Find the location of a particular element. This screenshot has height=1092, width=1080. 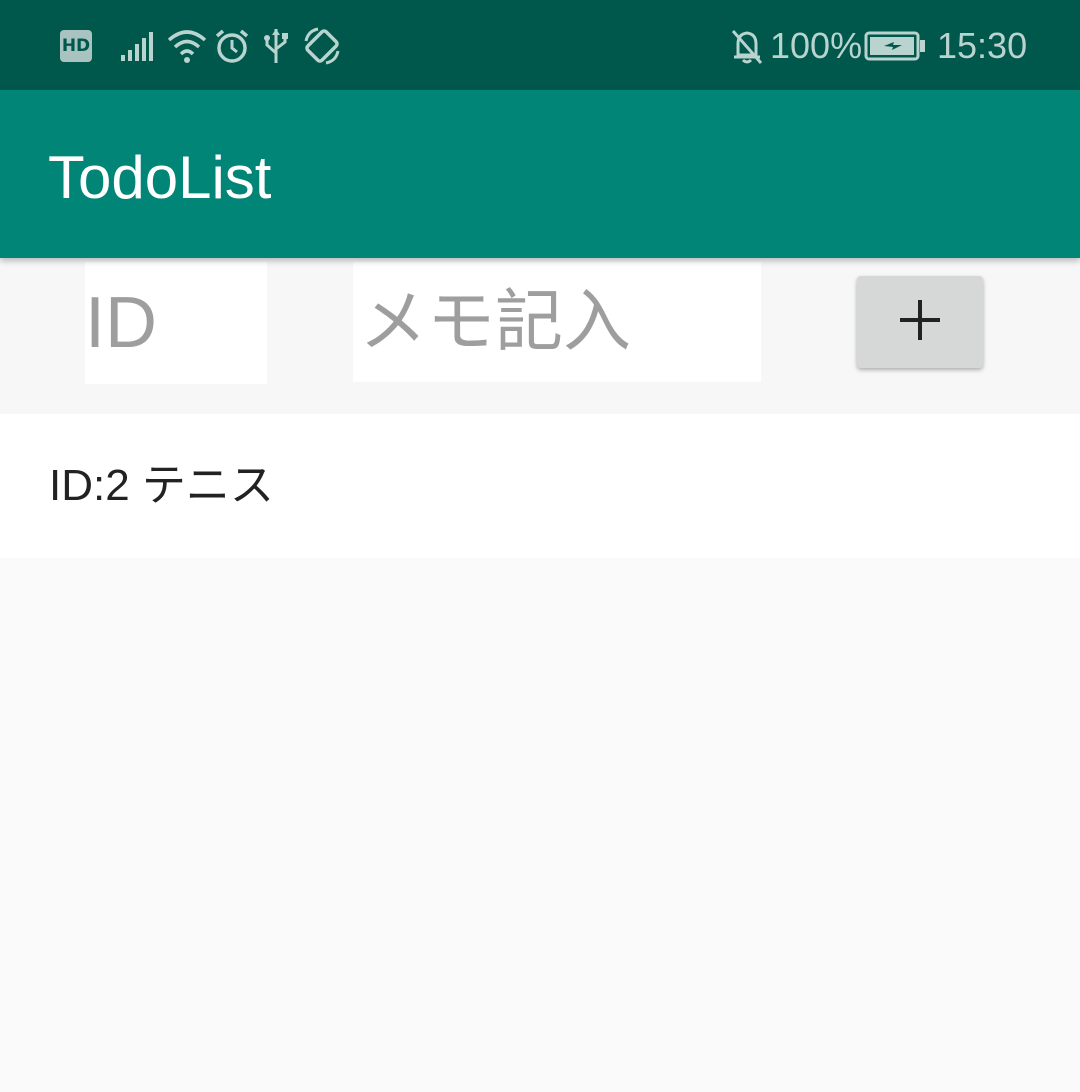

battery-charging-icon is located at coordinates (896, 46).